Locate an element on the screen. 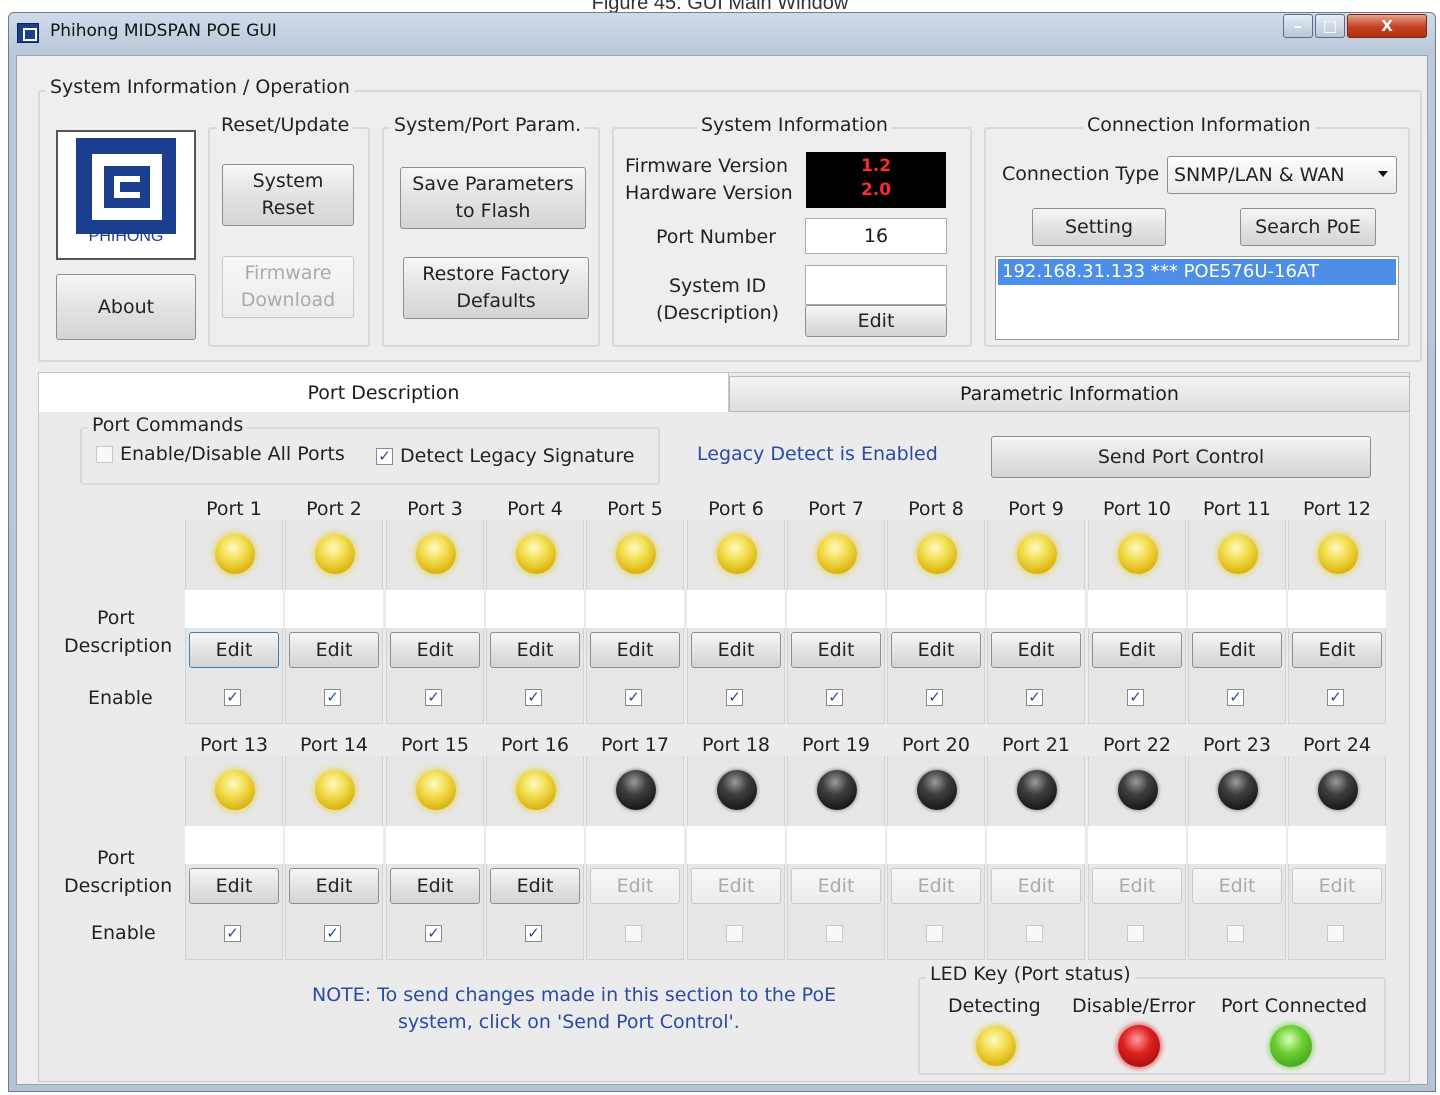  firmware-download-button: Firmware Download is located at coordinates (288, 287).